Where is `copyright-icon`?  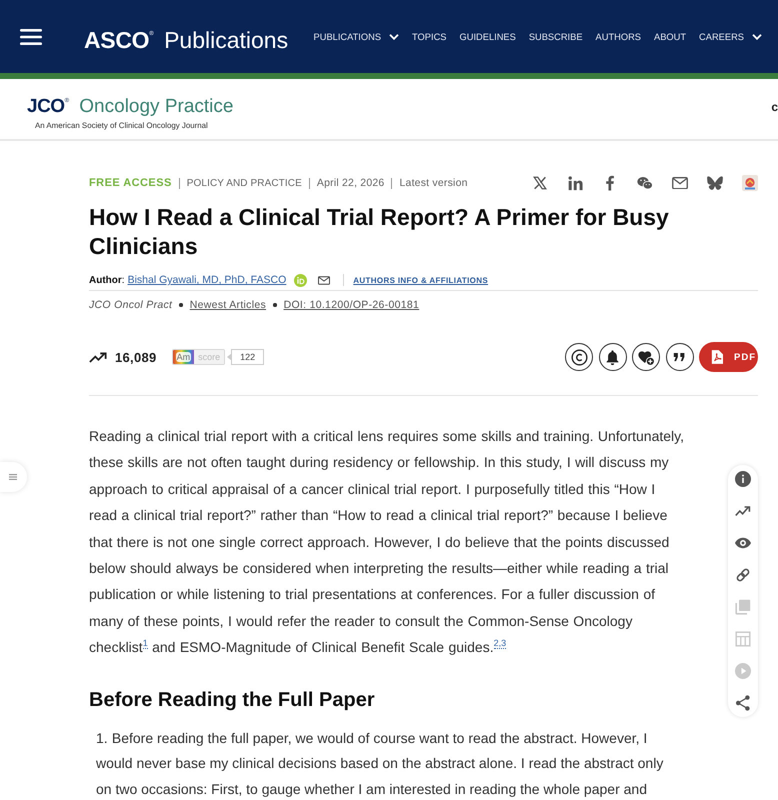 copyright-icon is located at coordinates (579, 357).